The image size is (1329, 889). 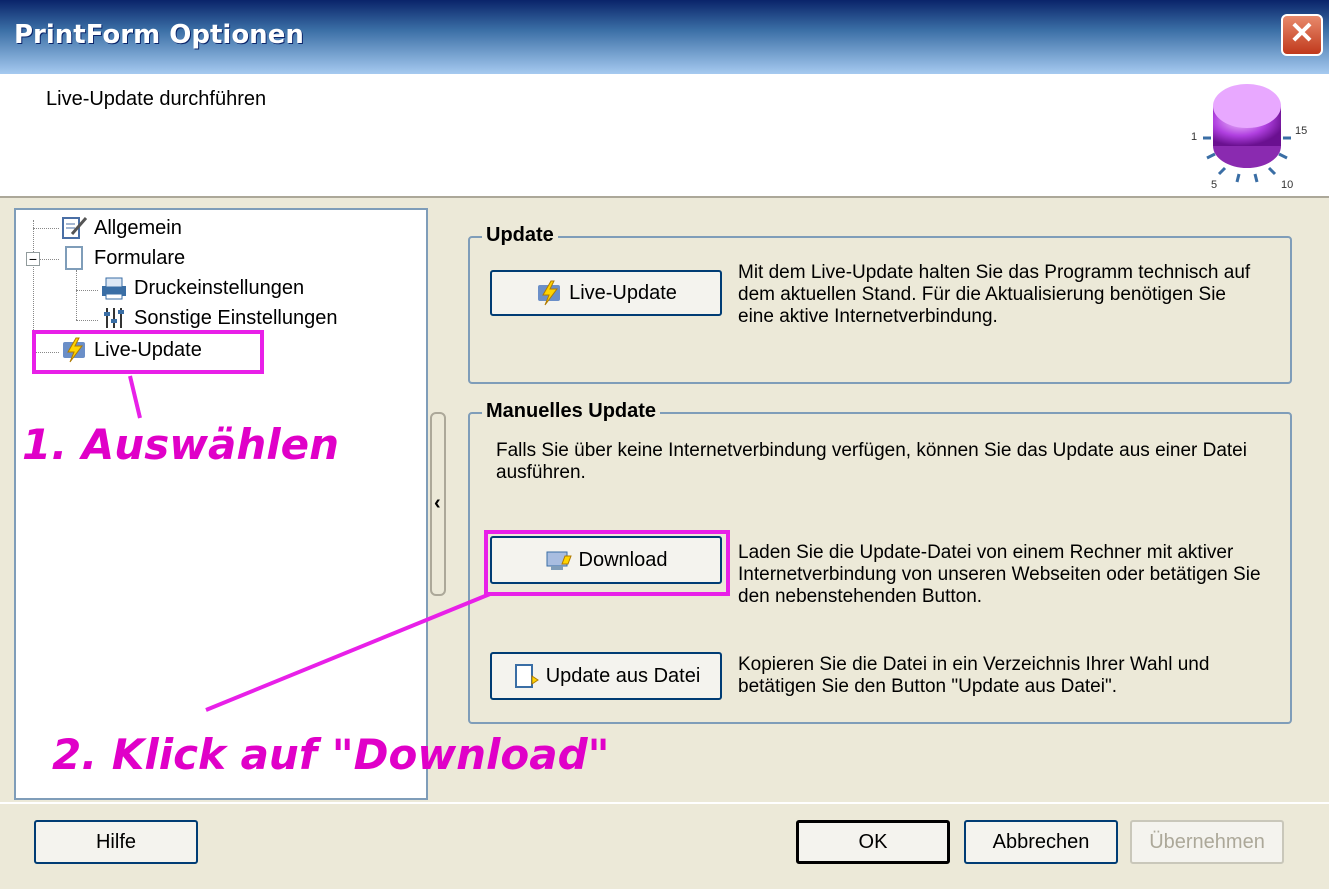 I want to click on tree-item-allgemein: Allgemein, so click(x=121, y=228).